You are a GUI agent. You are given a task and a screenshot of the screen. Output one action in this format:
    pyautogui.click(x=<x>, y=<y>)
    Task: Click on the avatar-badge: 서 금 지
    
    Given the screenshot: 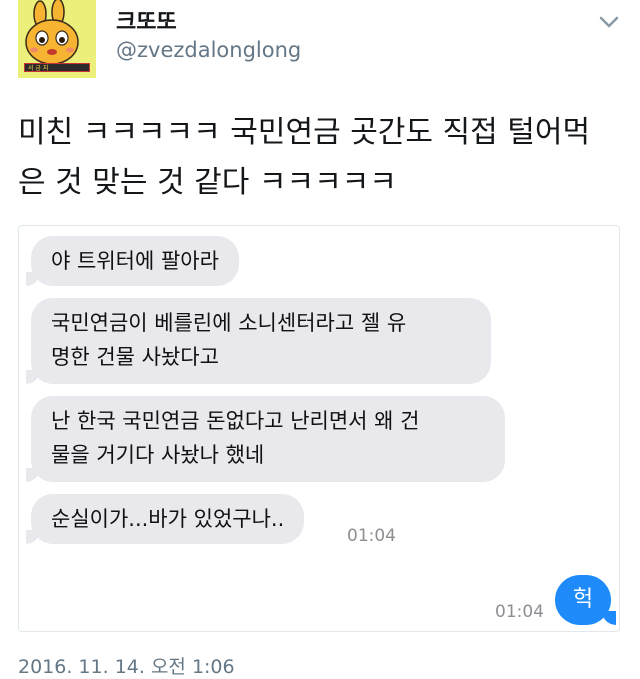 What is the action you would take?
    pyautogui.click(x=57, y=67)
    